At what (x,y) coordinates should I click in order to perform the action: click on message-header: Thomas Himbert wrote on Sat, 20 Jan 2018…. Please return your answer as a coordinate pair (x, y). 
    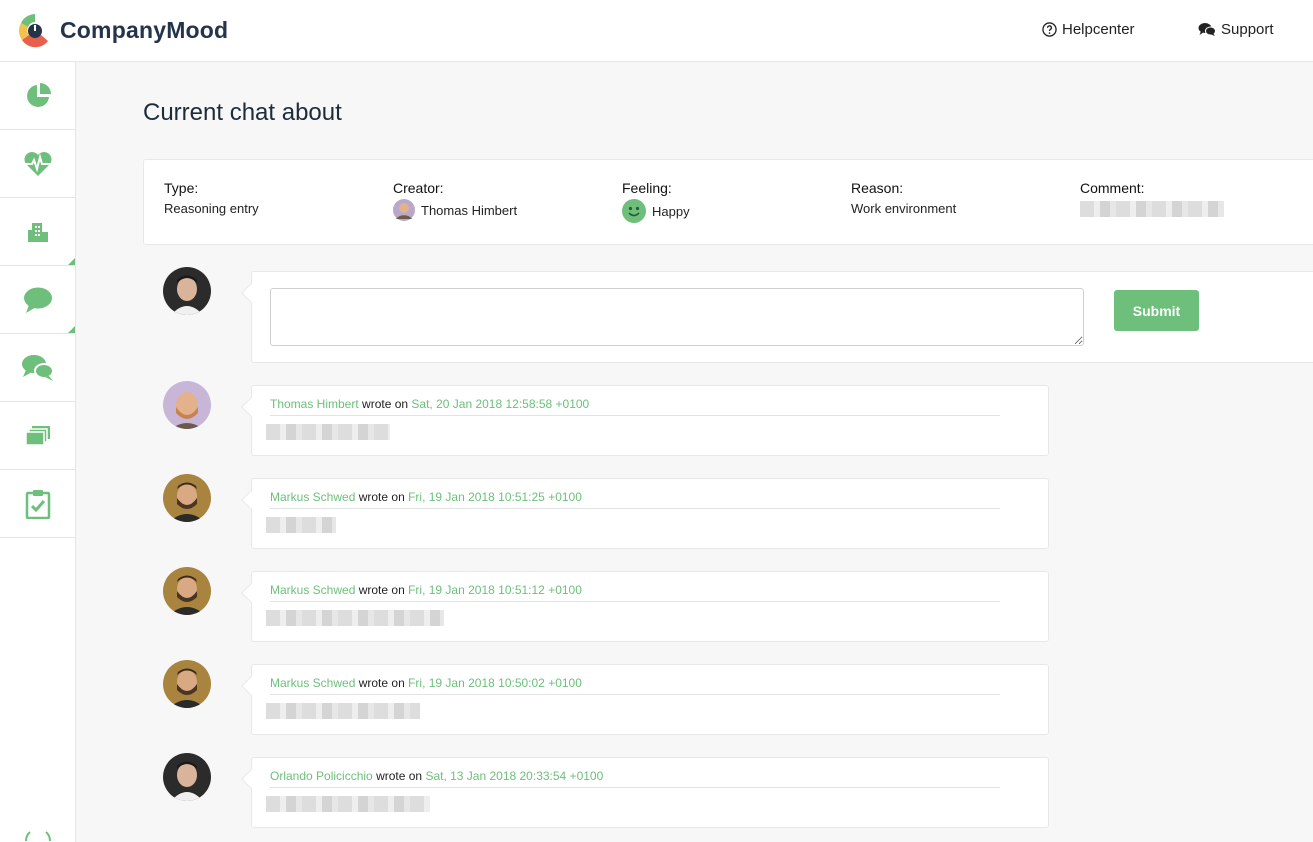
    Looking at the image, I should click on (635, 406).